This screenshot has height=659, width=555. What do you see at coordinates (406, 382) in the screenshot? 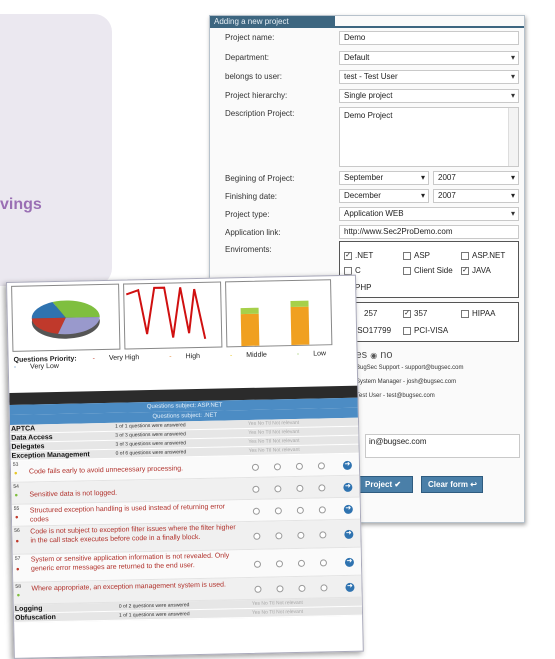
I see `contact-item: System Manager - josh@bugsec.com` at bounding box center [406, 382].